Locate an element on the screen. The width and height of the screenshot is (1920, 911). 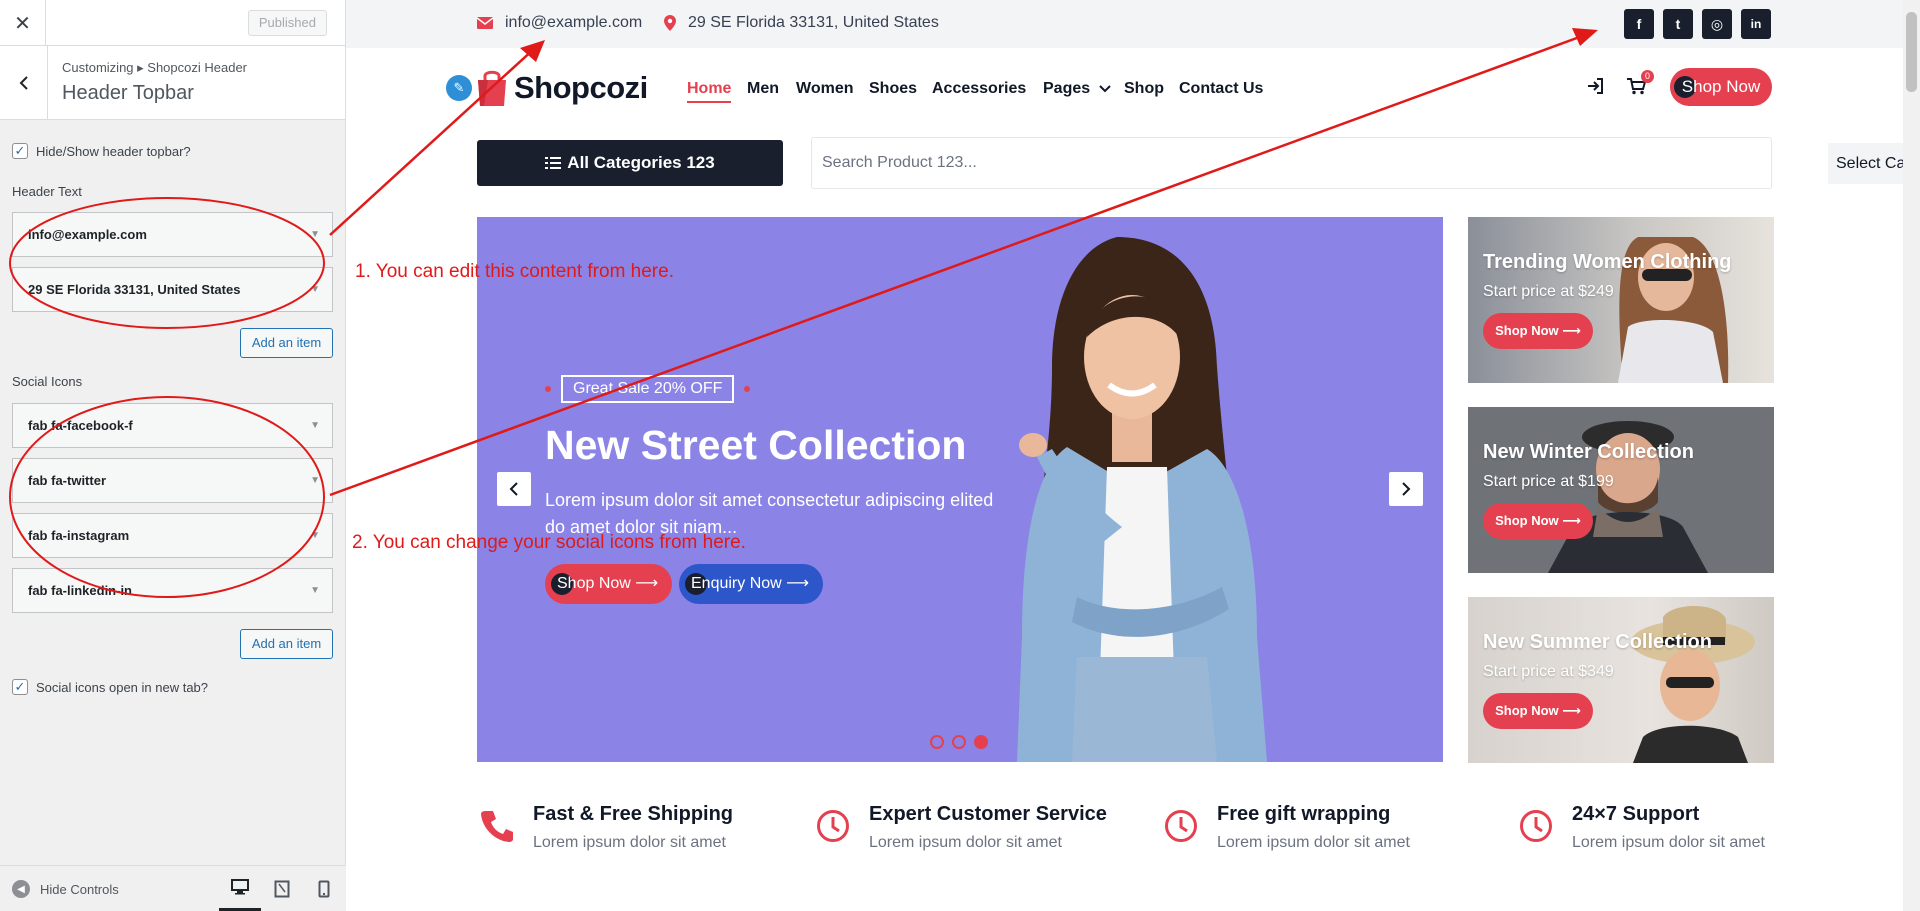
chevron-down-icon is located at coordinates (1104, 89).